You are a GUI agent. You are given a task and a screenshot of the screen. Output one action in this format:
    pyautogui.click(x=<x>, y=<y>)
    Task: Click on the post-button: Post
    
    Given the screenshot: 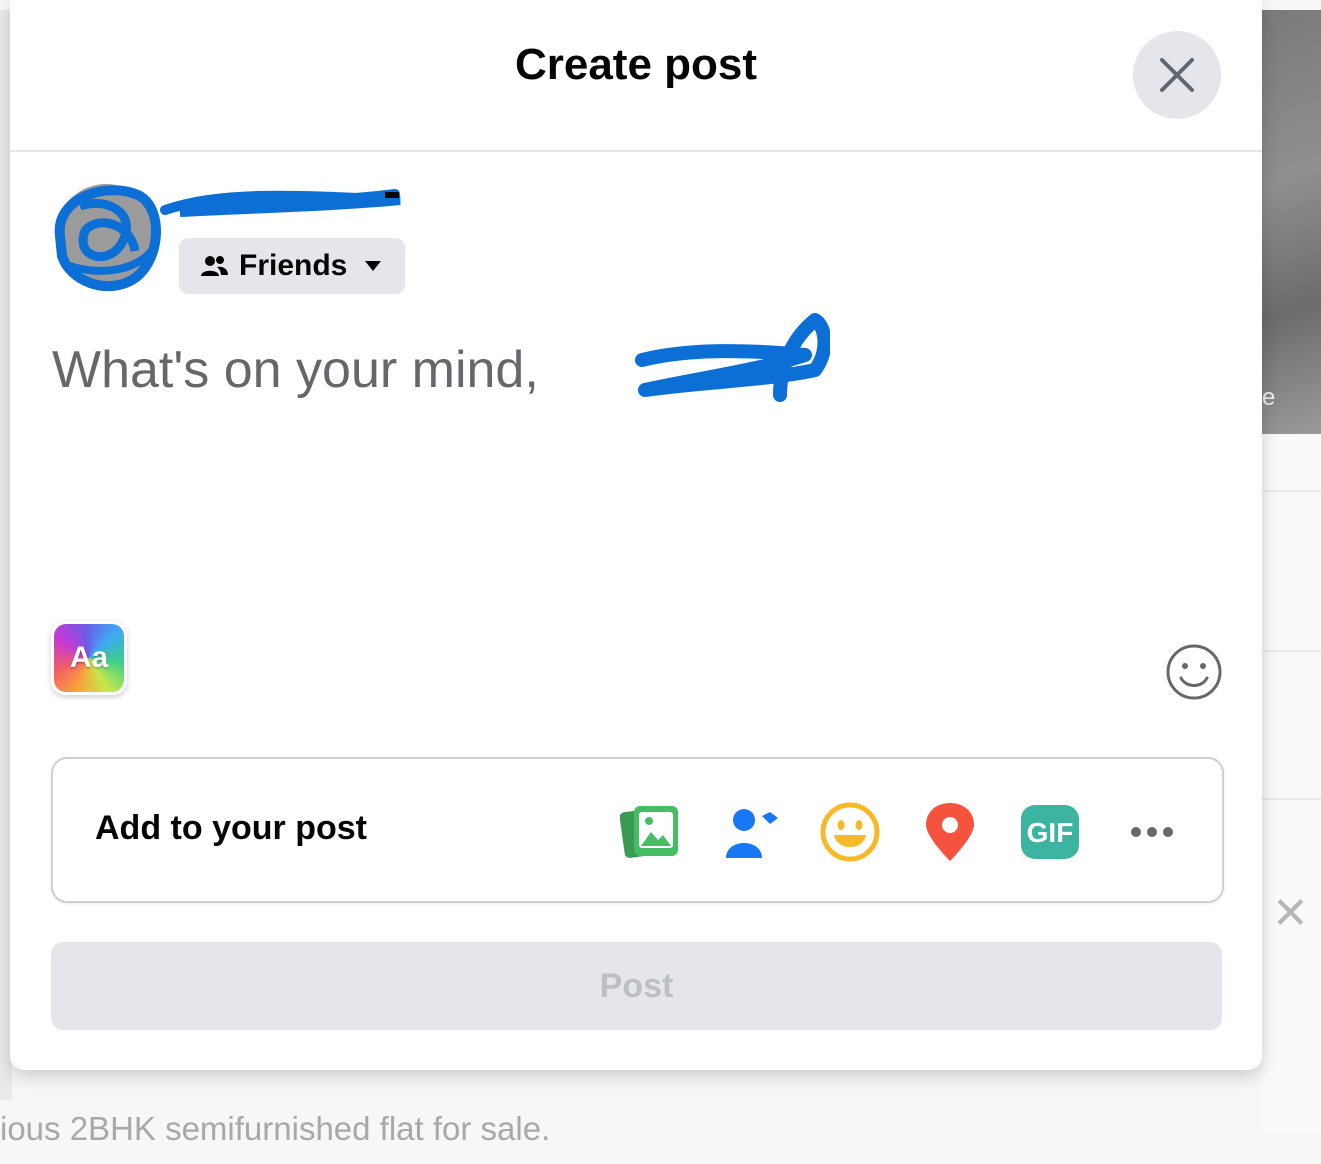 What is the action you would take?
    pyautogui.click(x=636, y=986)
    